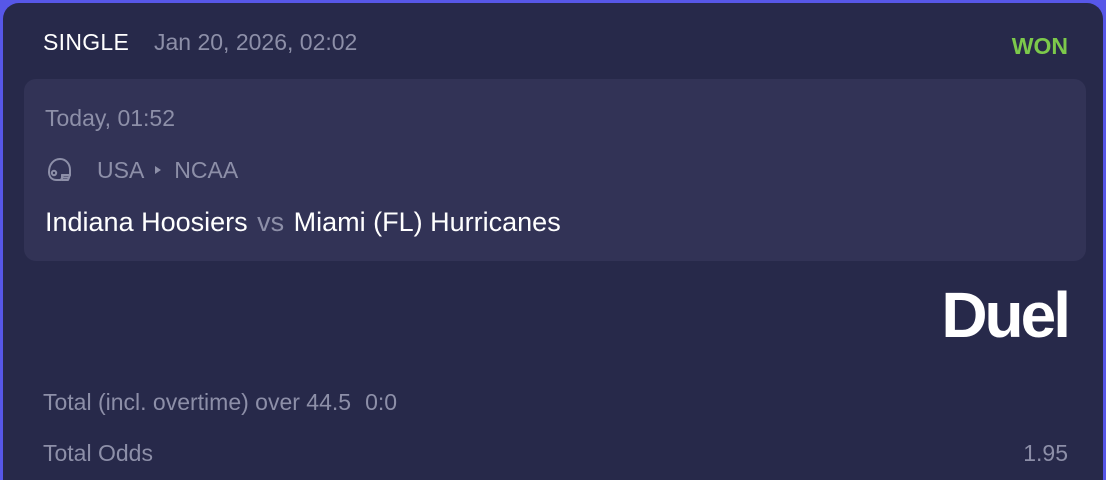 Image resolution: width=1106 pixels, height=480 pixels. Describe the element at coordinates (158, 170) in the screenshot. I see `chevron-right-icon` at that location.